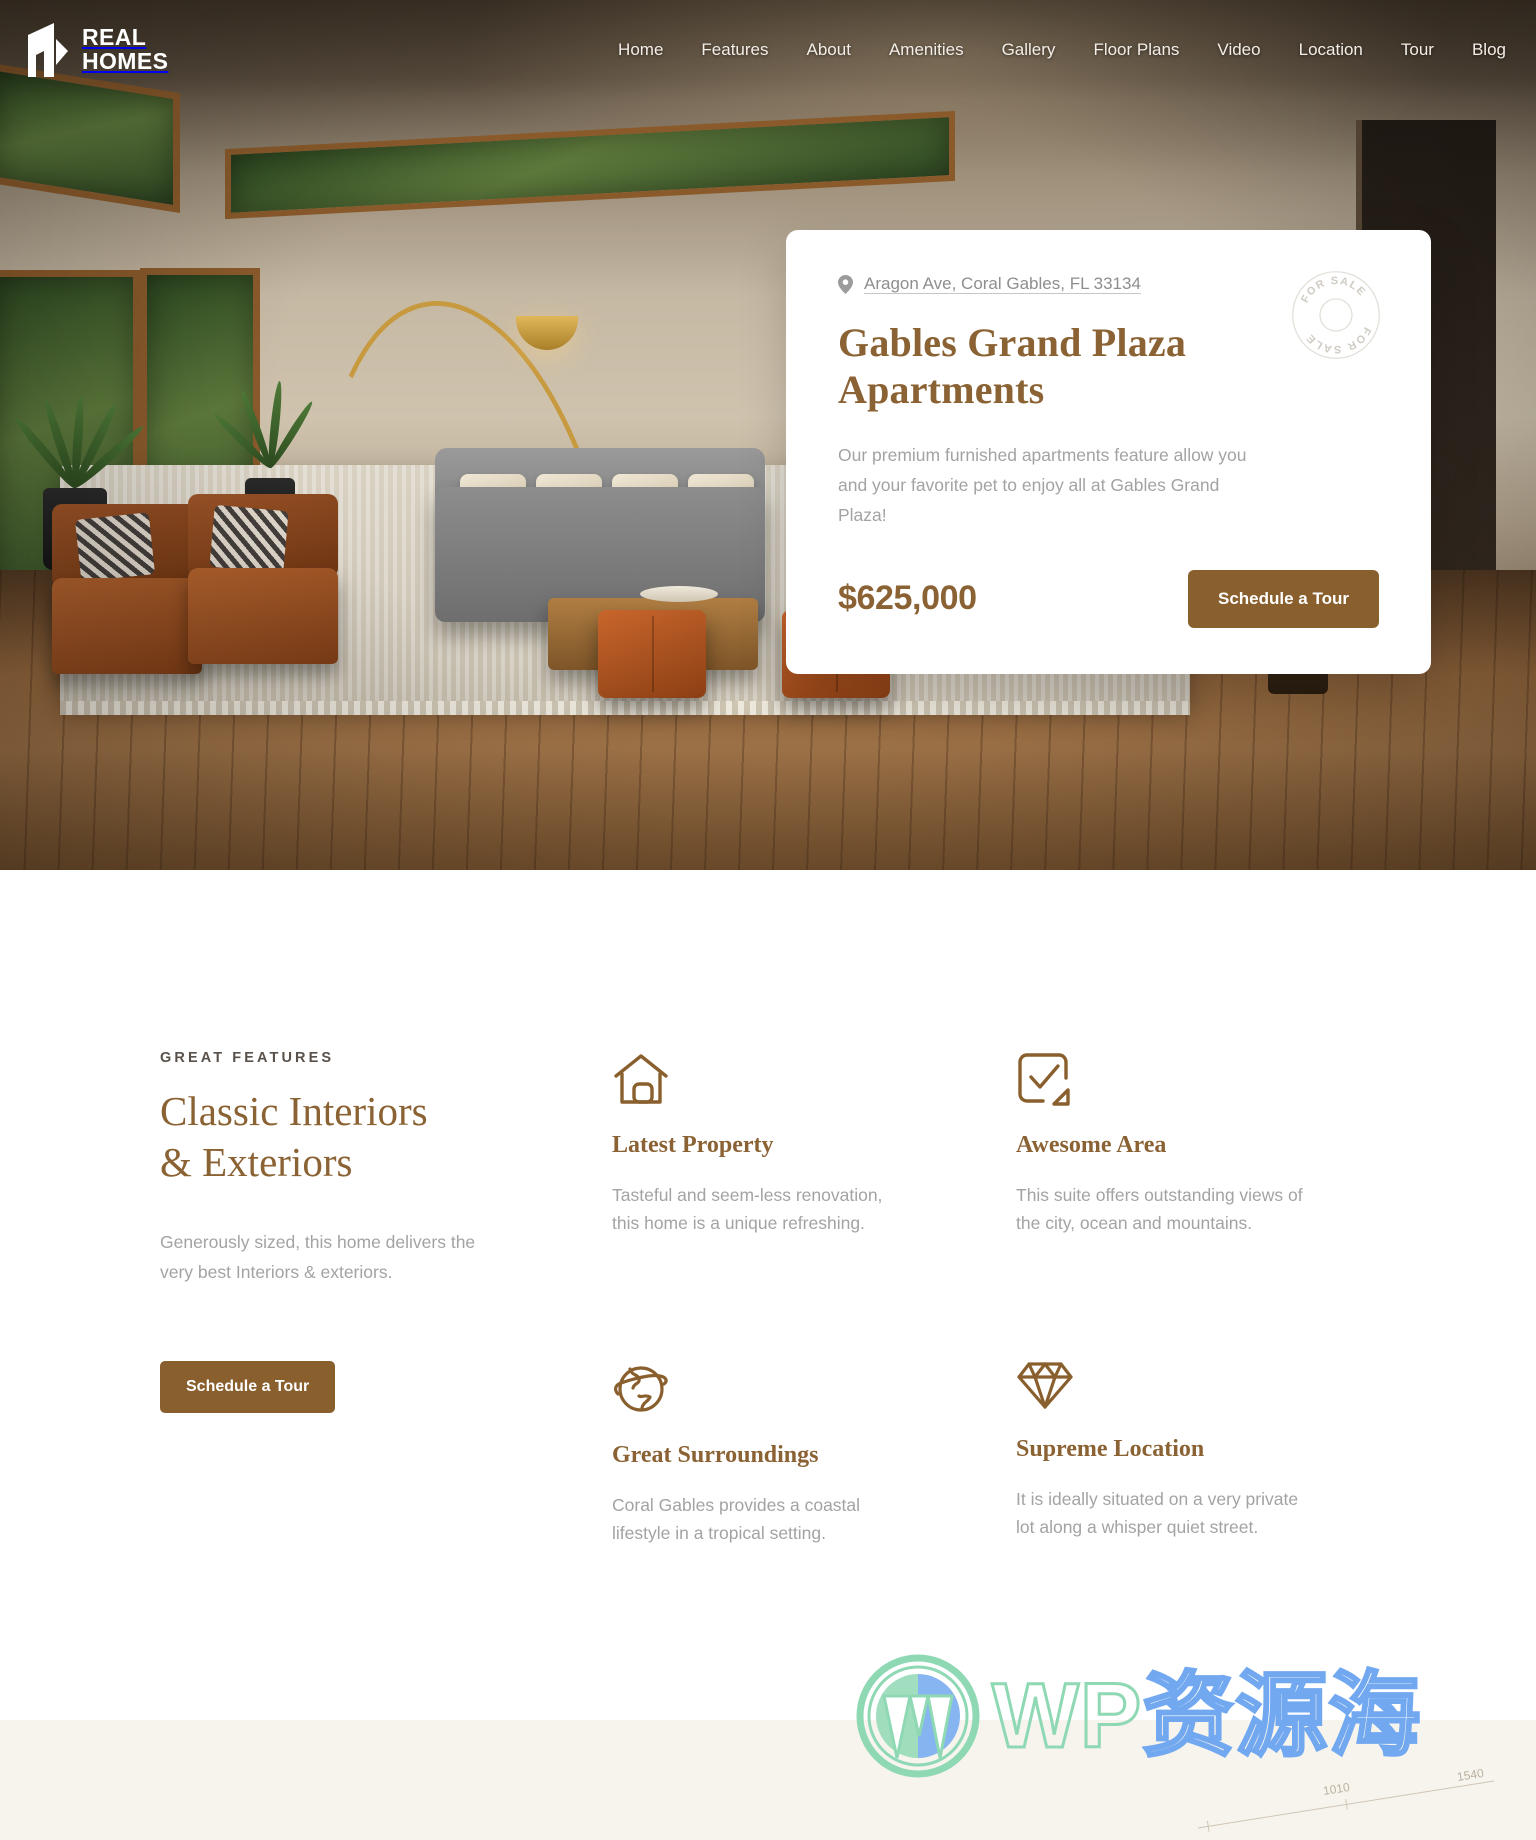 The width and height of the screenshot is (1536, 1840). What do you see at coordinates (907, 598) in the screenshot?
I see `property-price: $625,000` at bounding box center [907, 598].